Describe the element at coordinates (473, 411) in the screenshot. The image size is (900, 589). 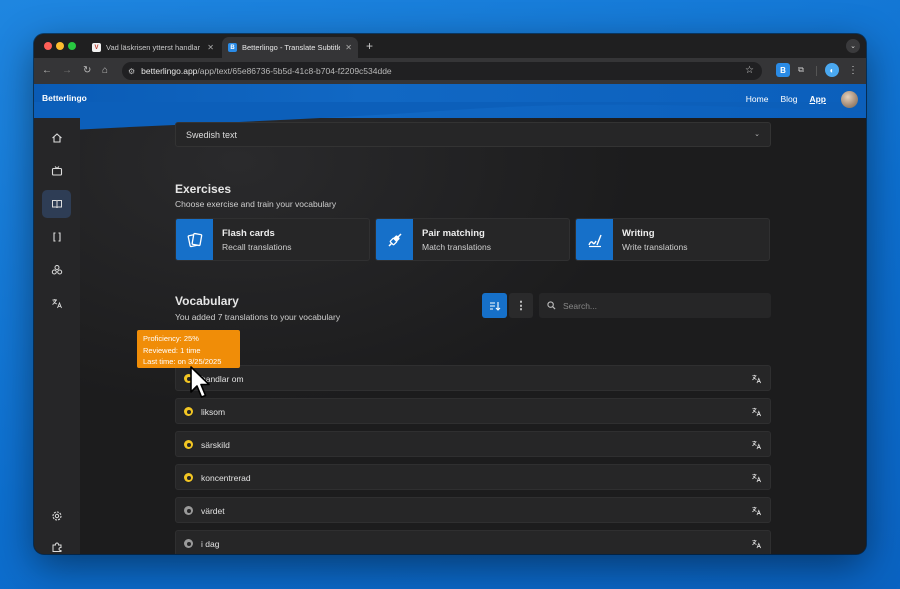
I see `vocabulary-item: liksom` at that location.